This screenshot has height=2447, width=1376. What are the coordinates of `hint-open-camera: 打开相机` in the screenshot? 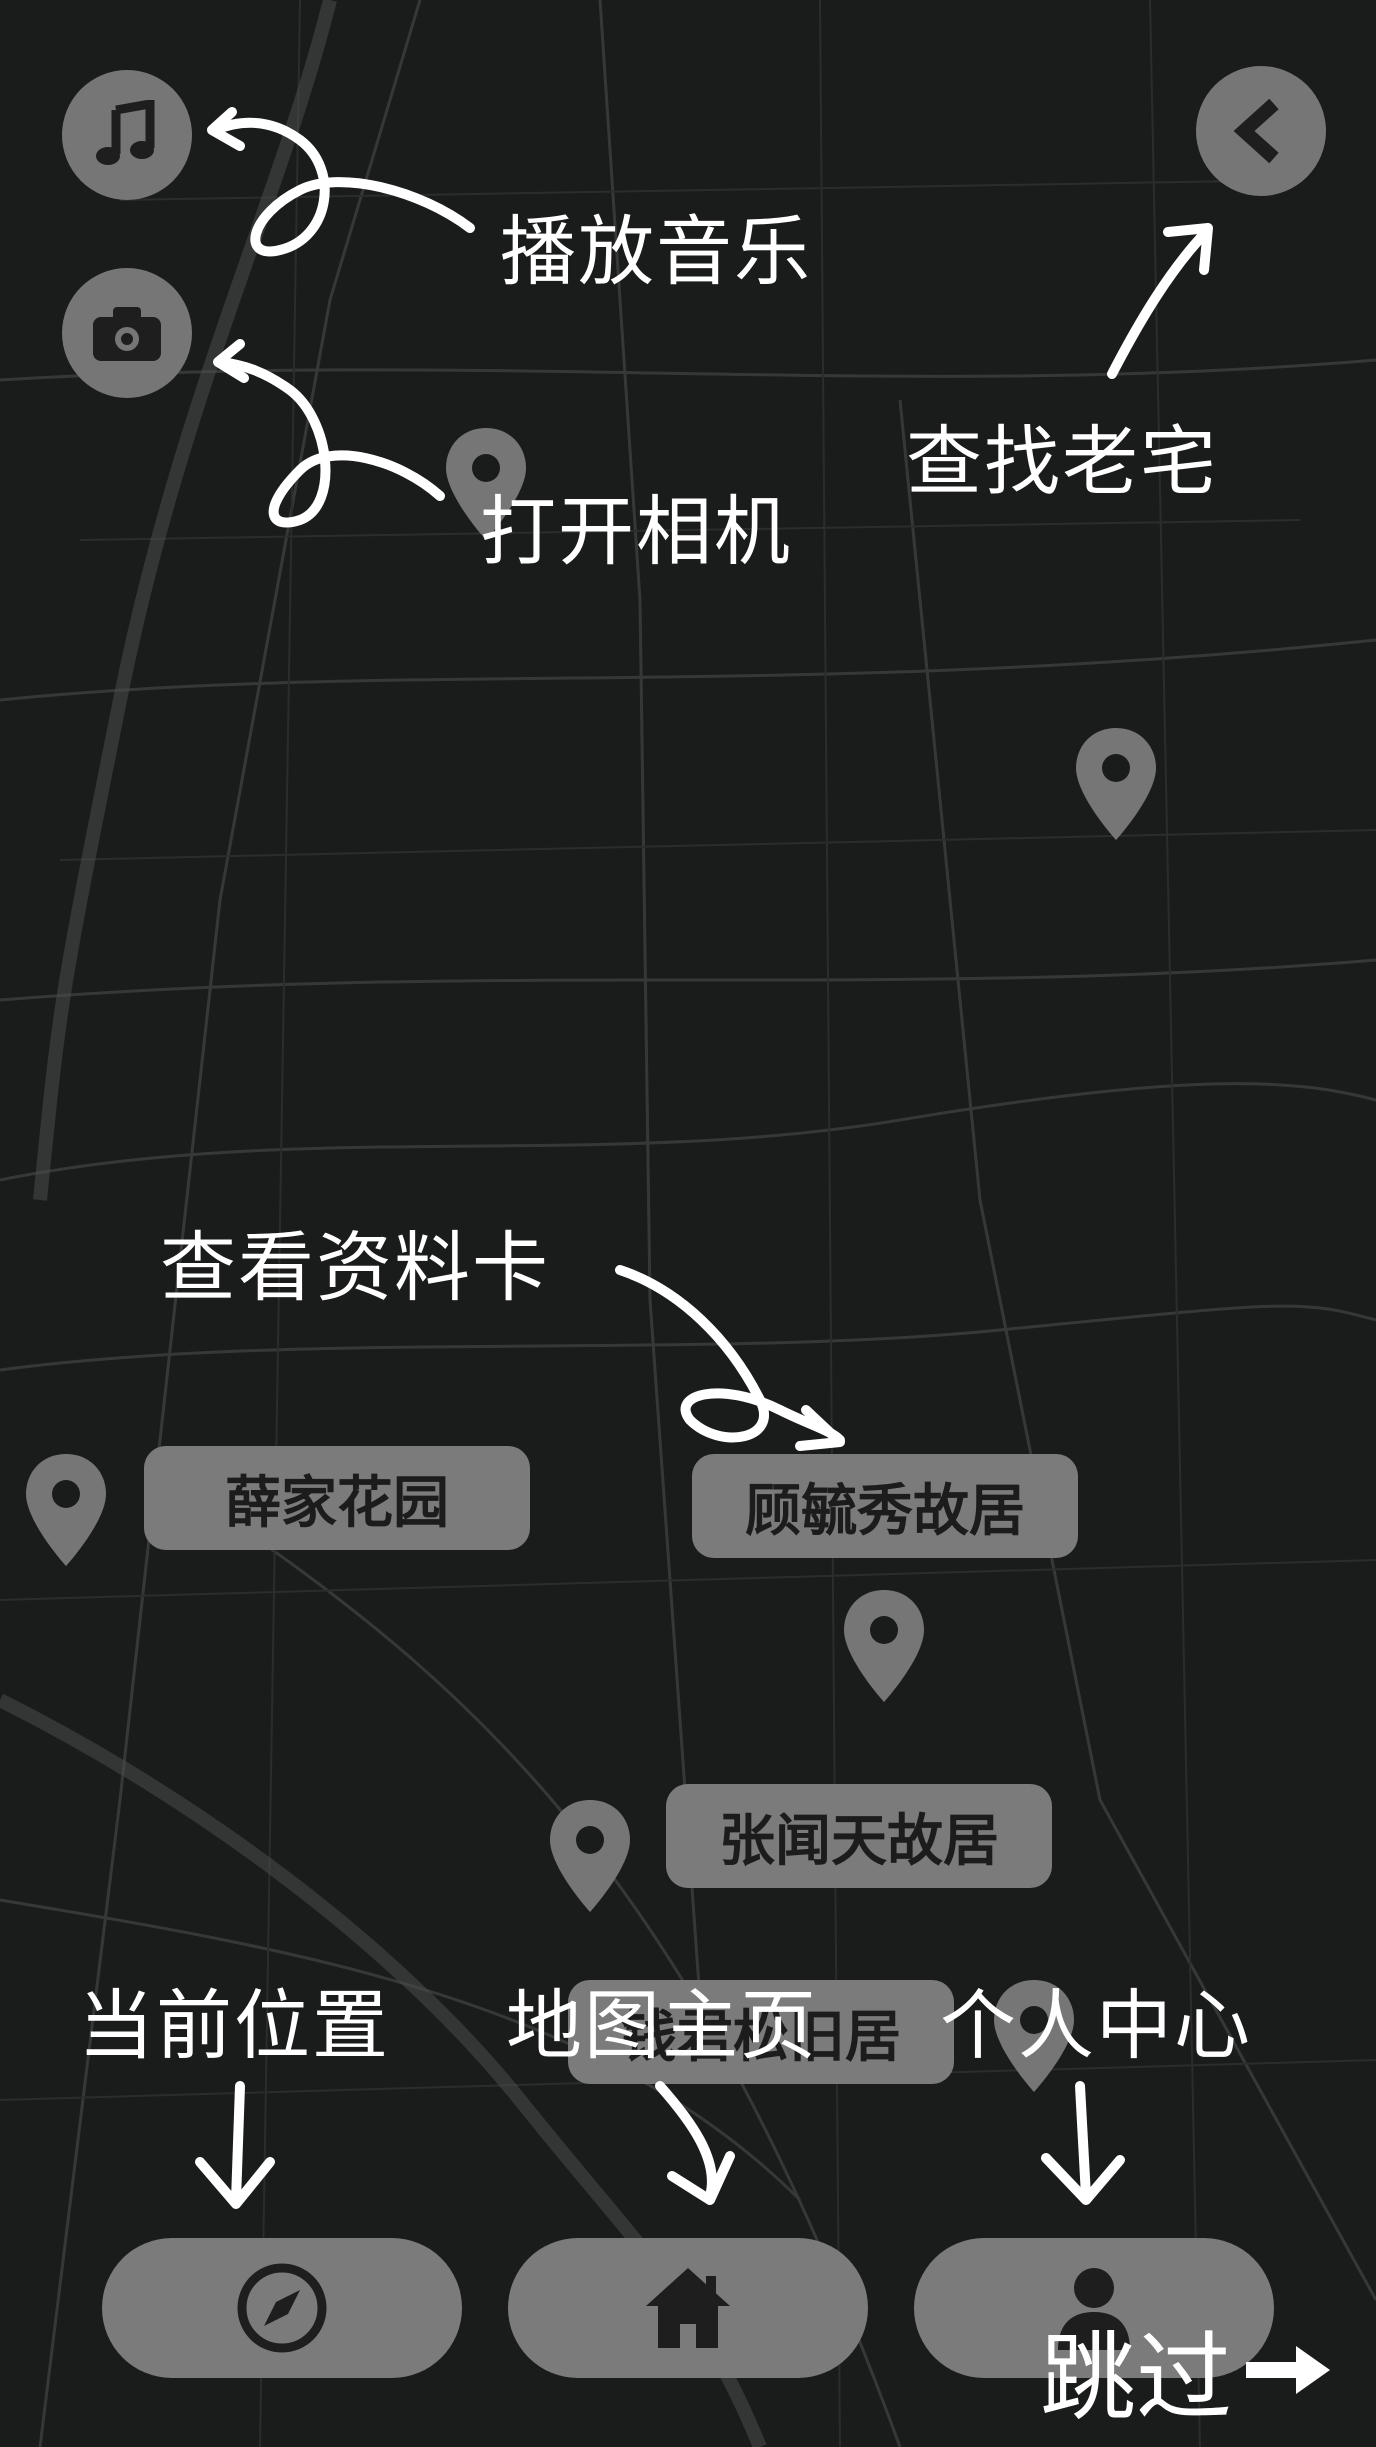 It's located at (636, 531).